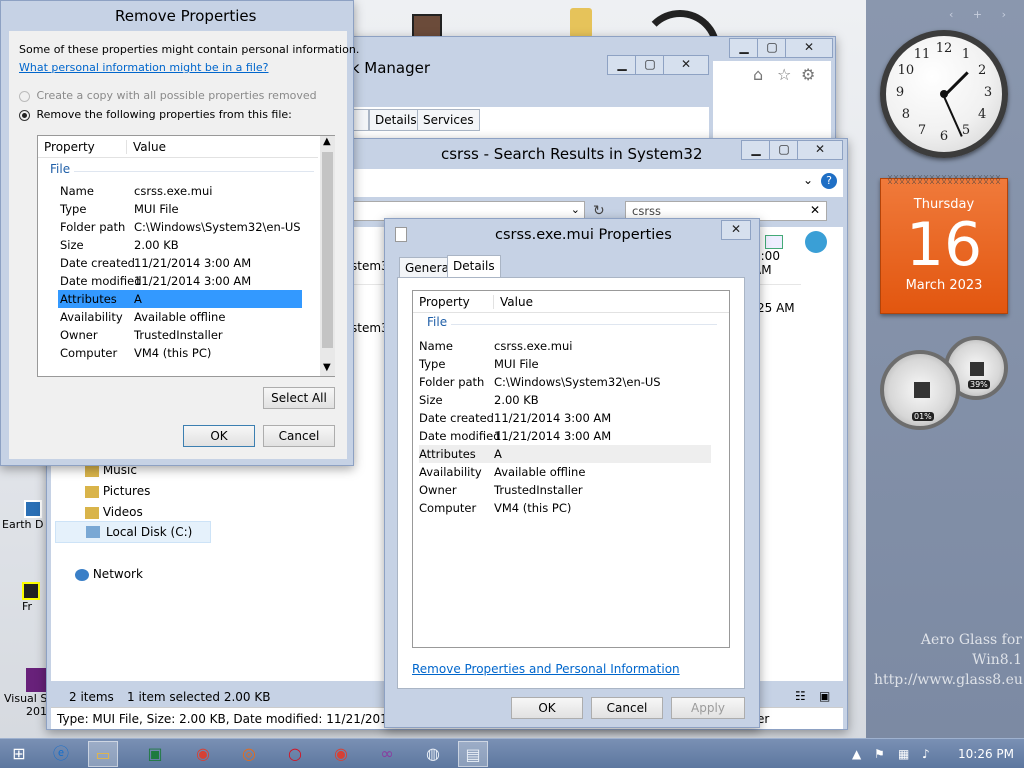 Image resolution: width=1024 pixels, height=768 pixels. What do you see at coordinates (926, 753) in the screenshot?
I see `volume-icon: ♪` at bounding box center [926, 753].